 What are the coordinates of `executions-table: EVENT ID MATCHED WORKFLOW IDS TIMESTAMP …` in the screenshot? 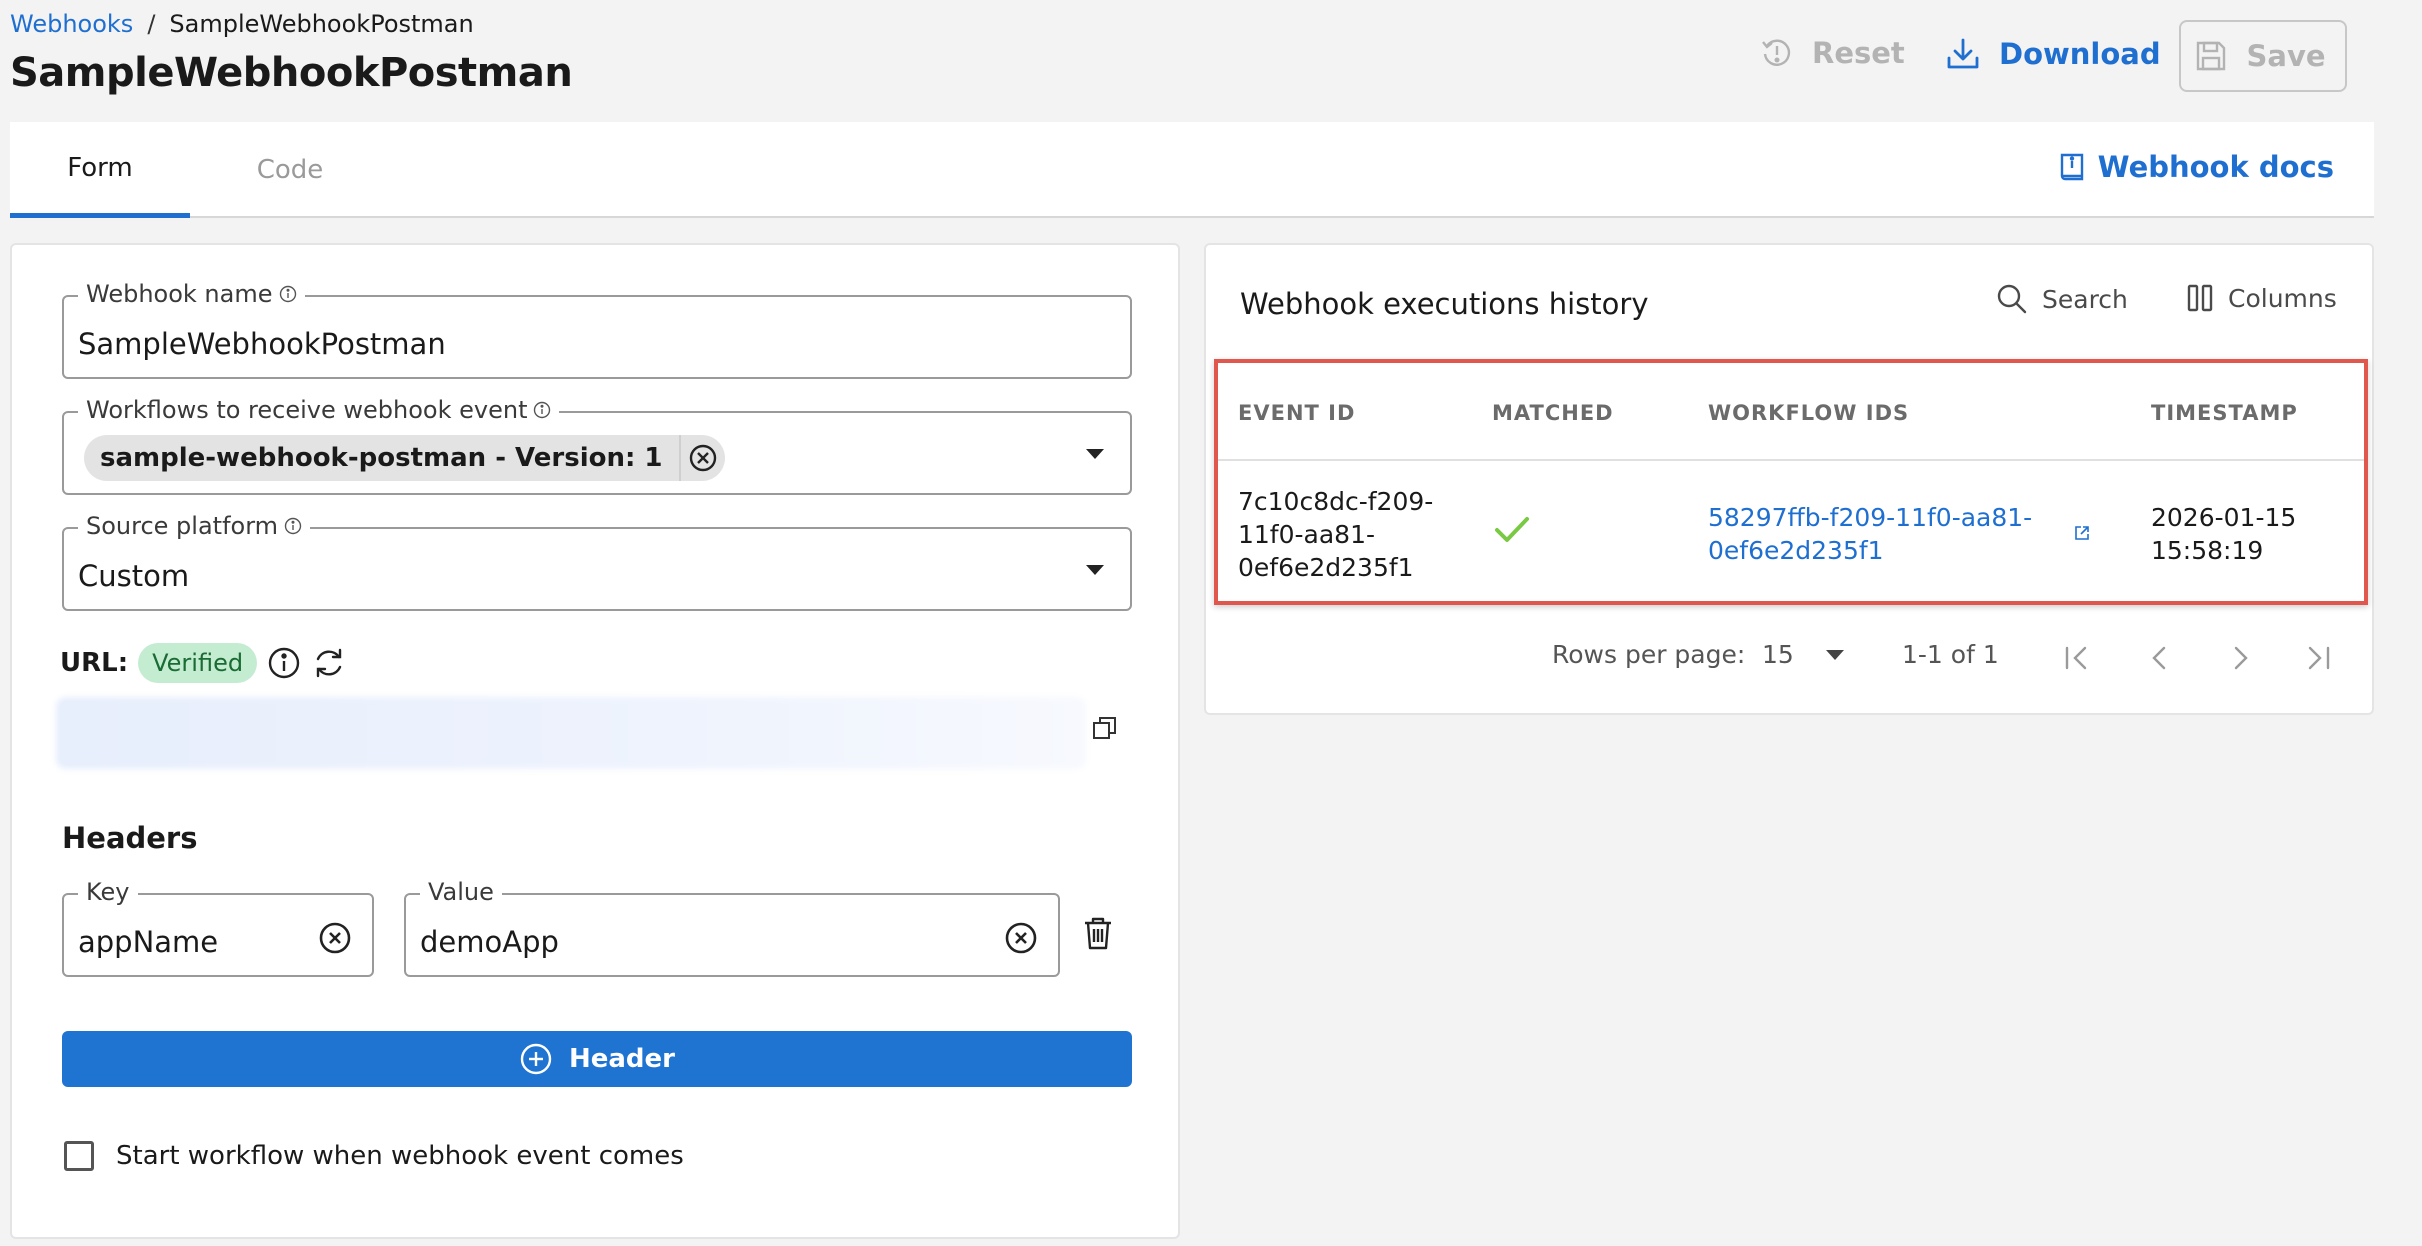 It's located at (1791, 482).